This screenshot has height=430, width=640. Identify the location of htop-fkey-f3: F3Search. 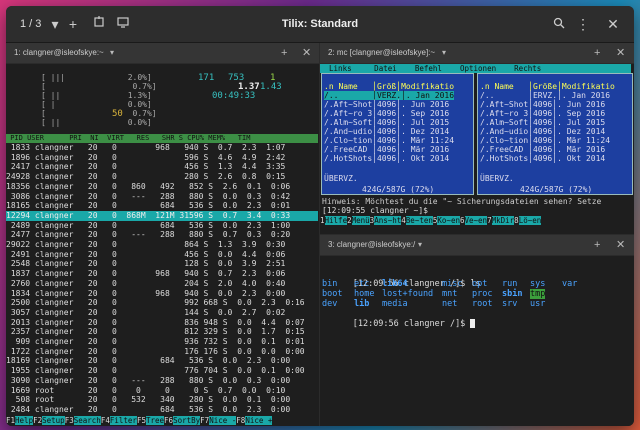
(82, 421).